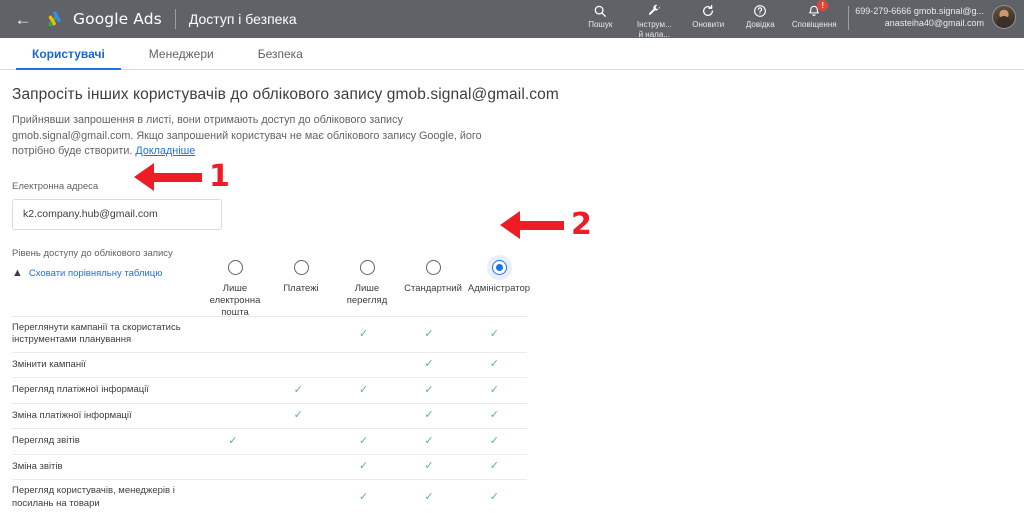 The height and width of the screenshot is (513, 1024). I want to click on tab-managers-label: Менеджери, so click(181, 53).